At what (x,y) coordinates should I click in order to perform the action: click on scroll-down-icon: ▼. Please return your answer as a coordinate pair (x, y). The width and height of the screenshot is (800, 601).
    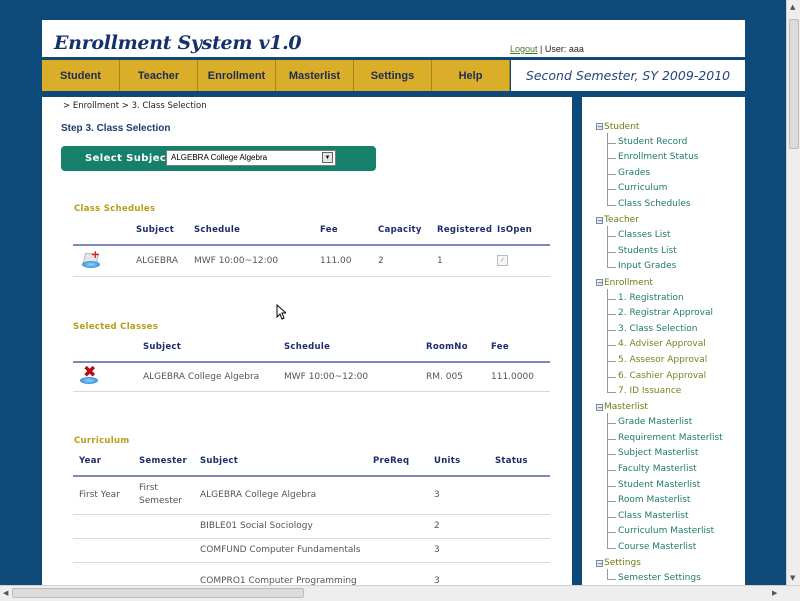
    Looking at the image, I should click on (792, 578).